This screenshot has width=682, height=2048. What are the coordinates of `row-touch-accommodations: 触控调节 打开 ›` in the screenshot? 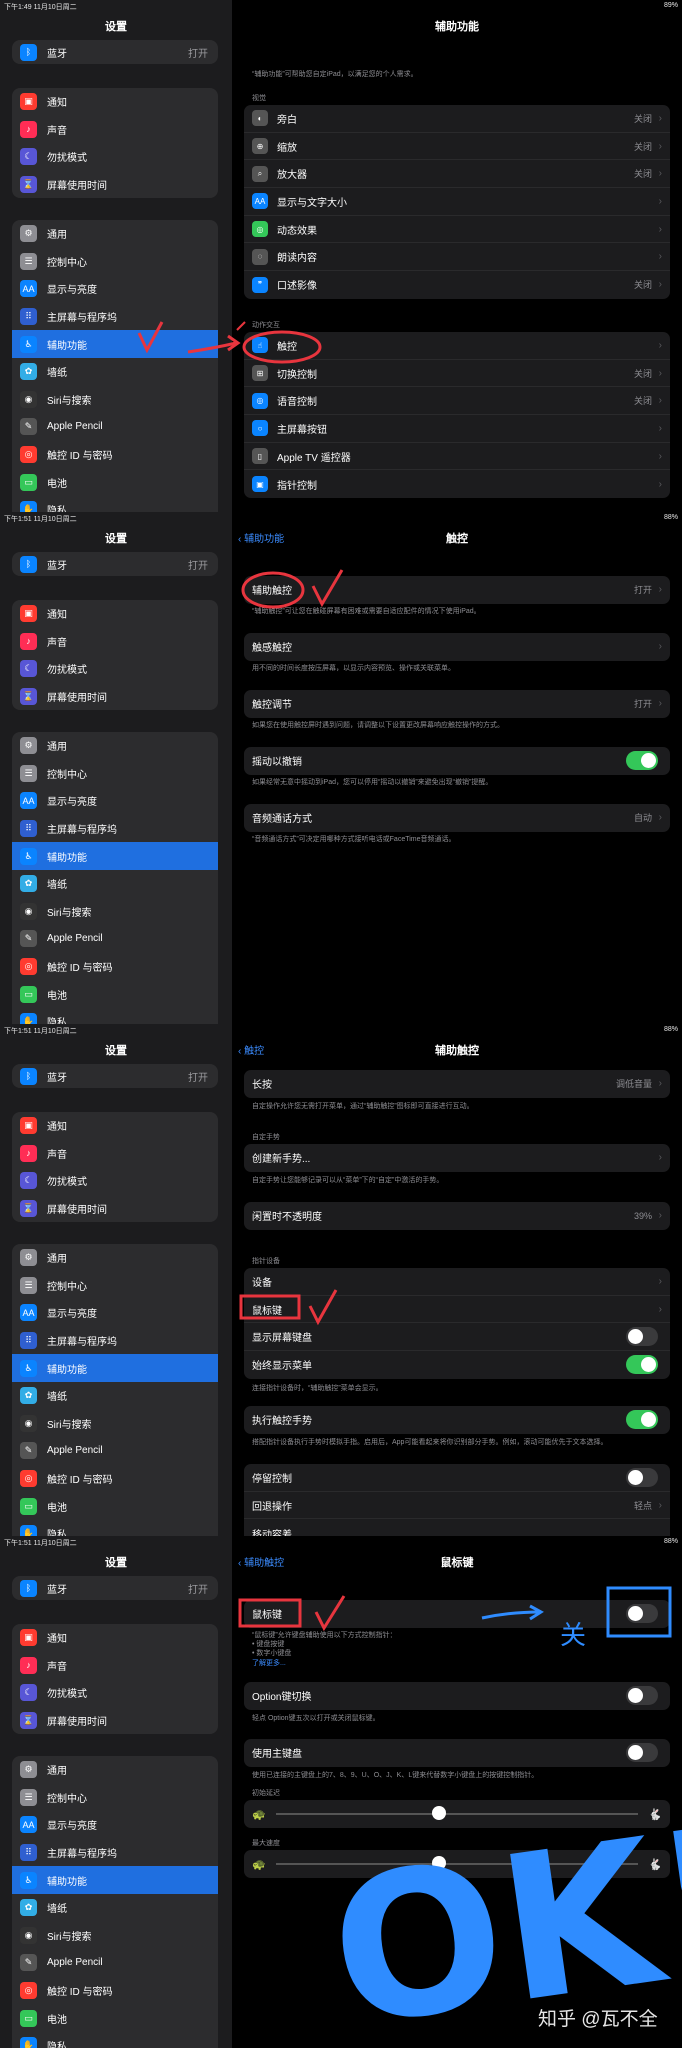 It's located at (457, 704).